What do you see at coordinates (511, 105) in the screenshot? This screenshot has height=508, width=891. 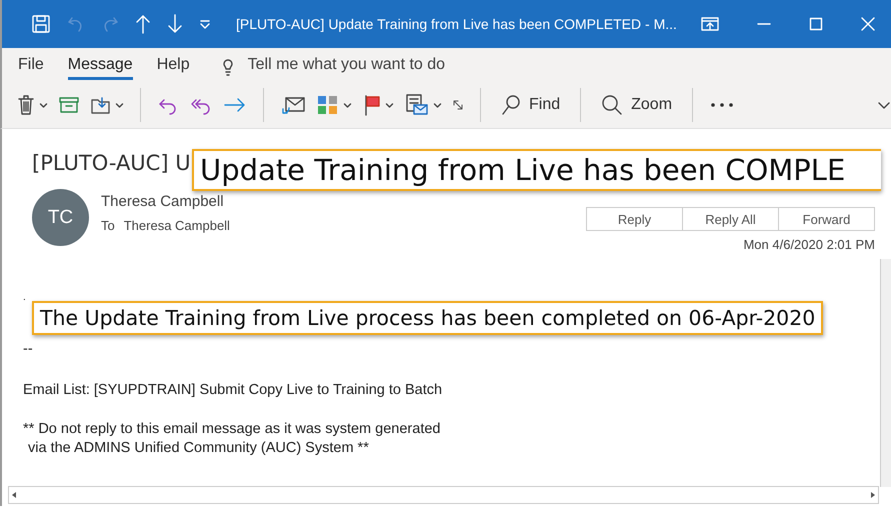 I see `search-icon` at bounding box center [511, 105].